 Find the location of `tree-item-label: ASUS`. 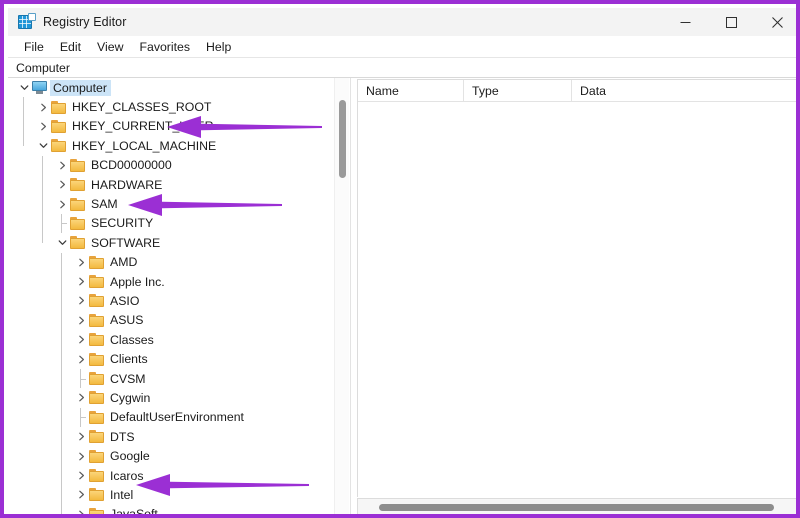

tree-item-label: ASUS is located at coordinates (127, 320).